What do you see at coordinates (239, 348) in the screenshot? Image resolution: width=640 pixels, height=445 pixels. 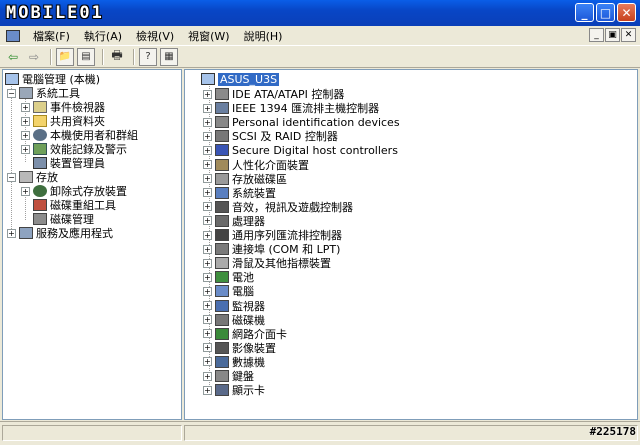 I see `device-category: + 影像裝置` at bounding box center [239, 348].